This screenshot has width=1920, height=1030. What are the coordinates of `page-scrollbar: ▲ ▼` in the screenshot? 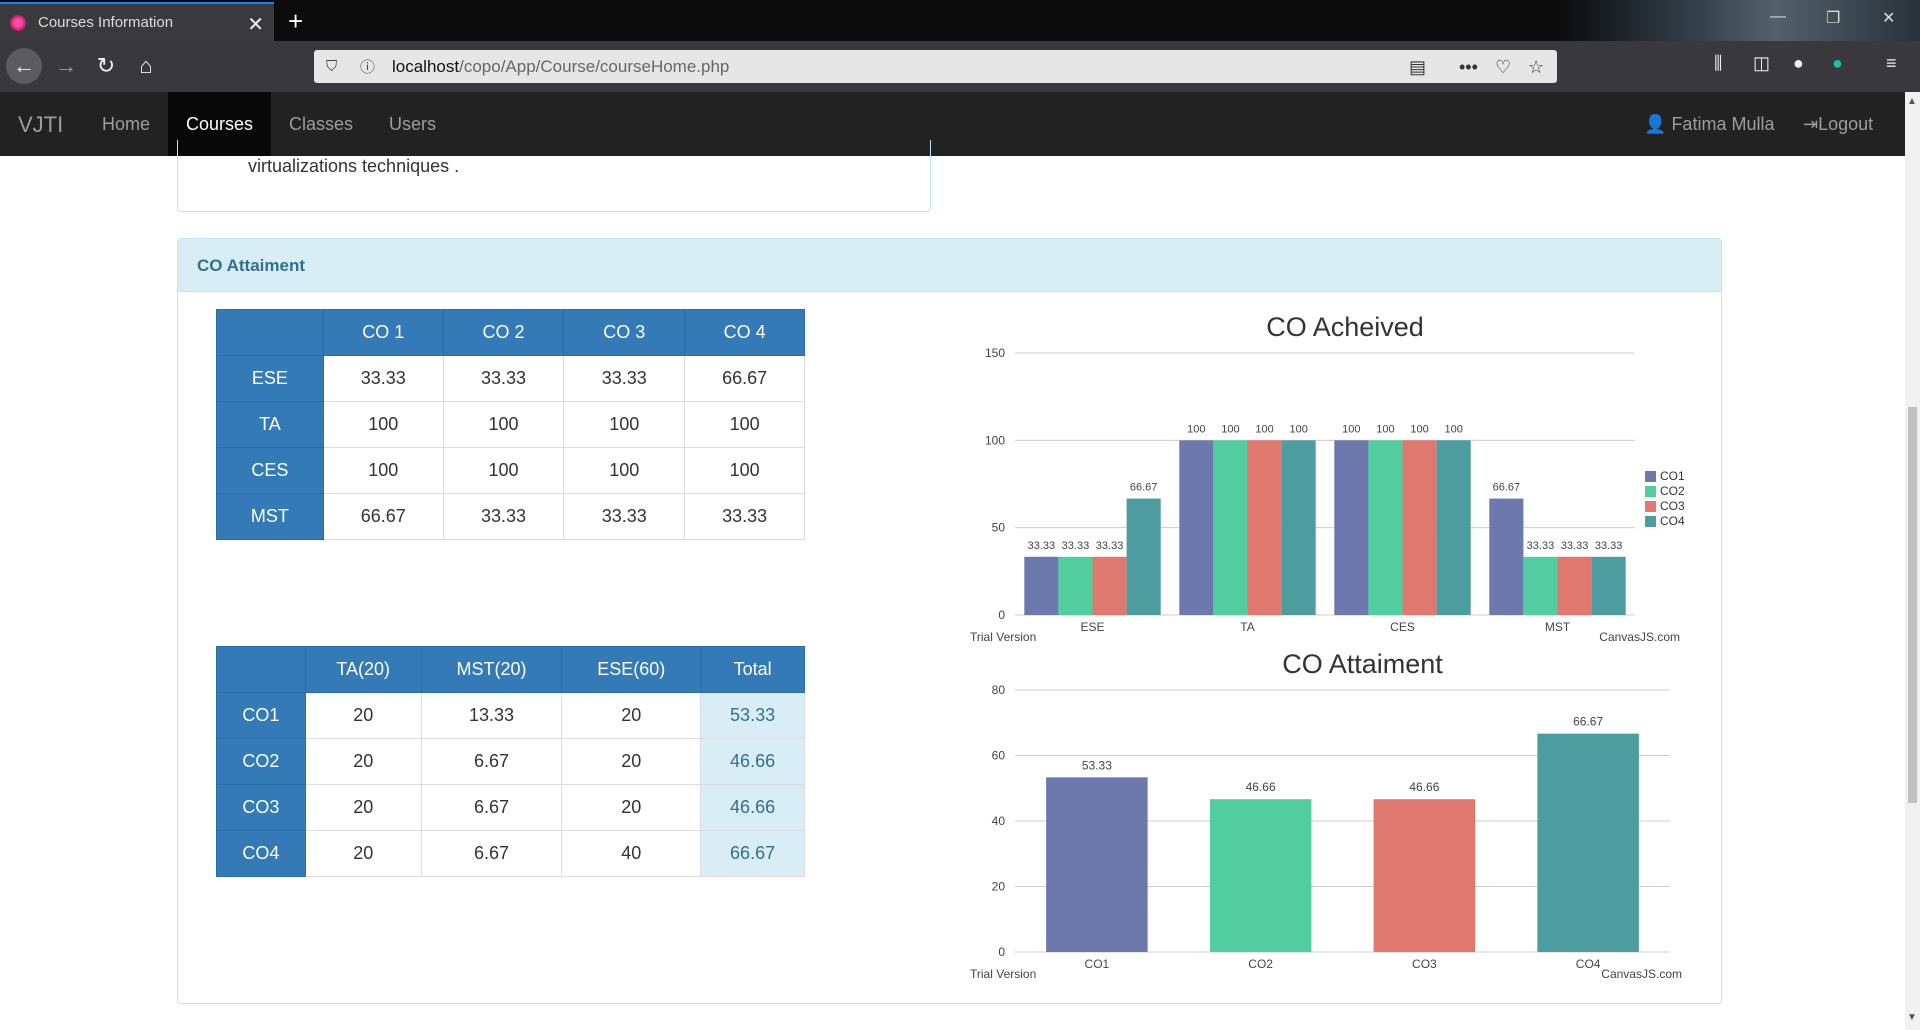 It's located at (1912, 561).